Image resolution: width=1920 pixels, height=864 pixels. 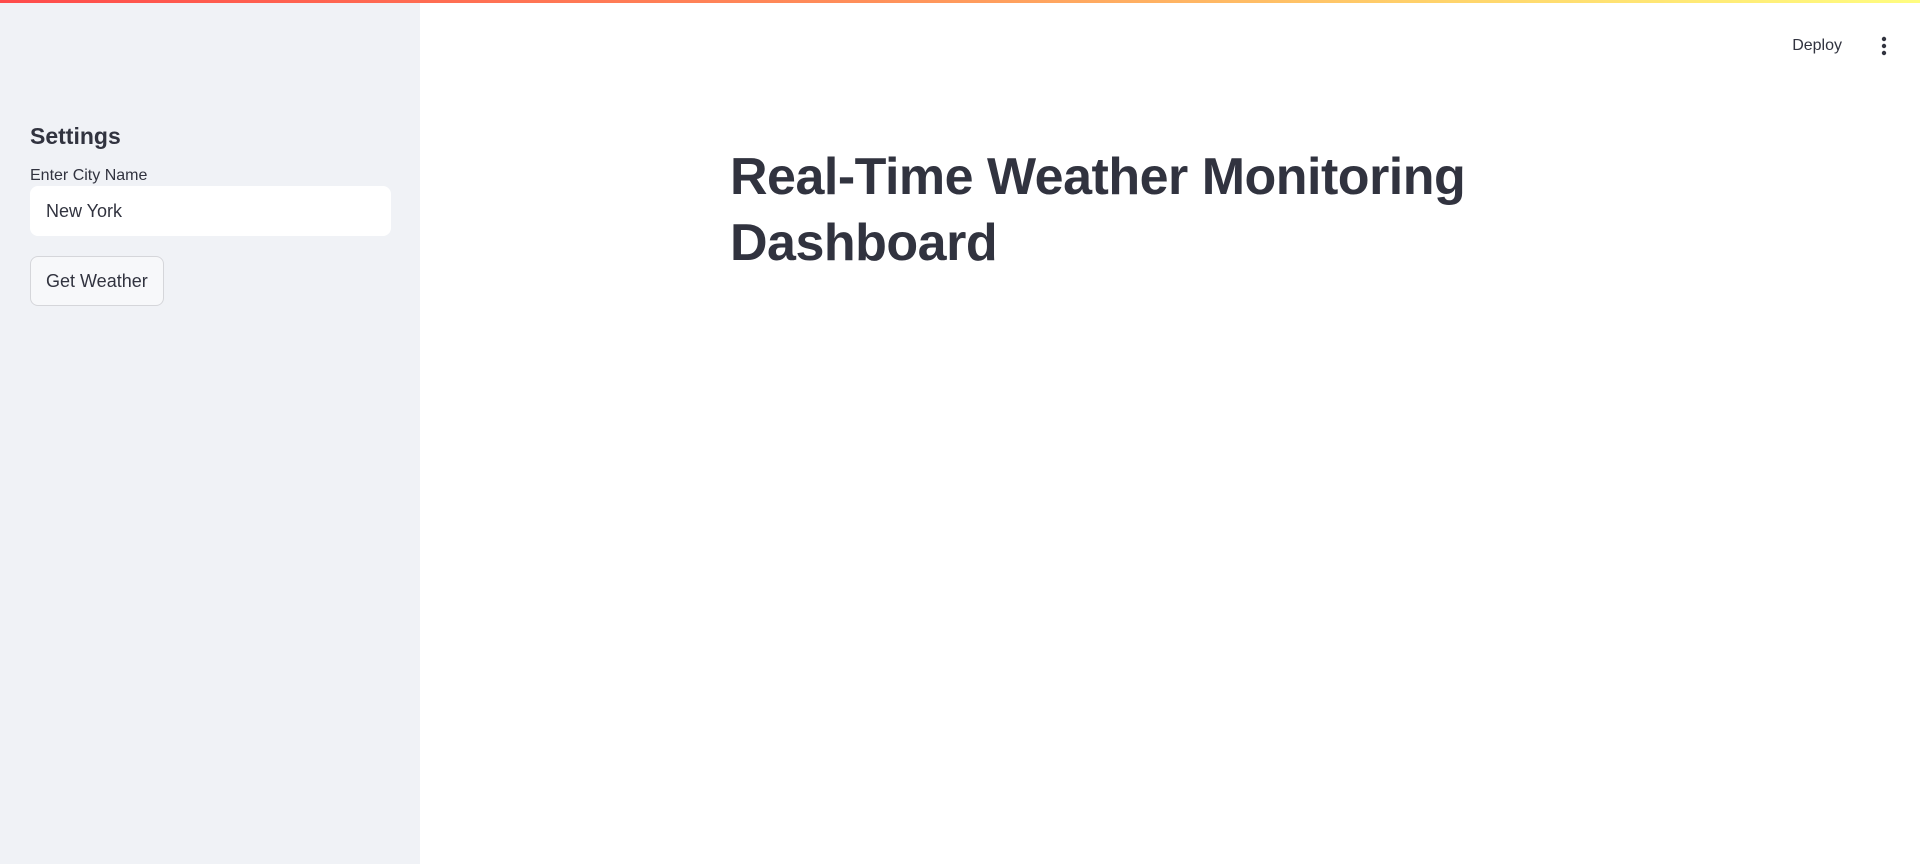 I want to click on top-decoration-bar, so click(x=960, y=1).